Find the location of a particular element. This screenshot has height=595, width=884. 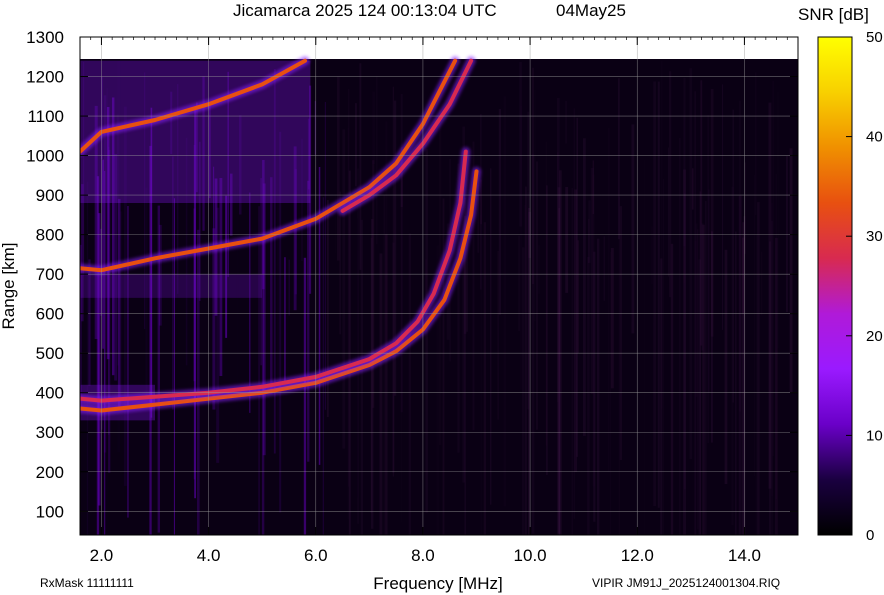

colorbar-tick-label: 40 is located at coordinates (874, 137).